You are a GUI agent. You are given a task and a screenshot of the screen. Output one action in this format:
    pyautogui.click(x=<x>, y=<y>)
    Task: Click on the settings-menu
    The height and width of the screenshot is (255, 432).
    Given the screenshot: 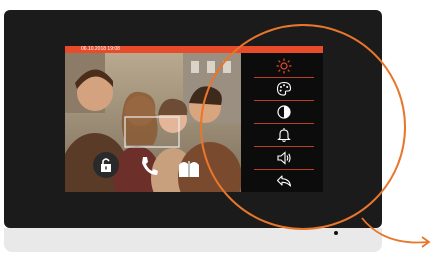 What is the action you would take?
    pyautogui.click(x=283, y=123)
    